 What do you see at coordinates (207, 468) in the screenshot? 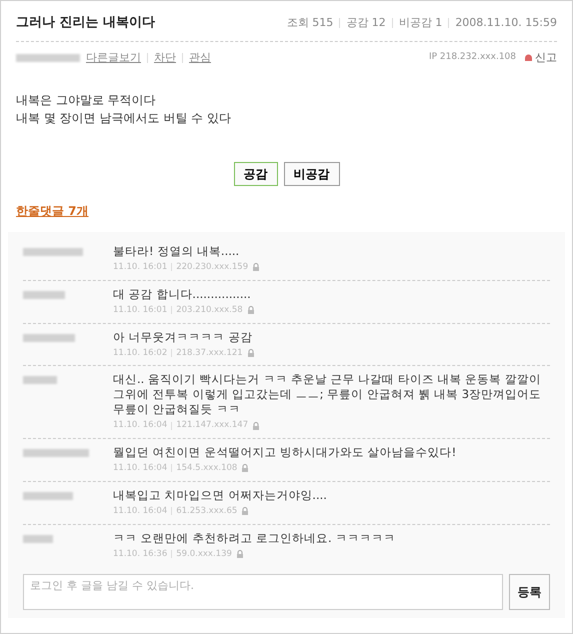
I see `comment-ip: 154.5.xxx.108` at bounding box center [207, 468].